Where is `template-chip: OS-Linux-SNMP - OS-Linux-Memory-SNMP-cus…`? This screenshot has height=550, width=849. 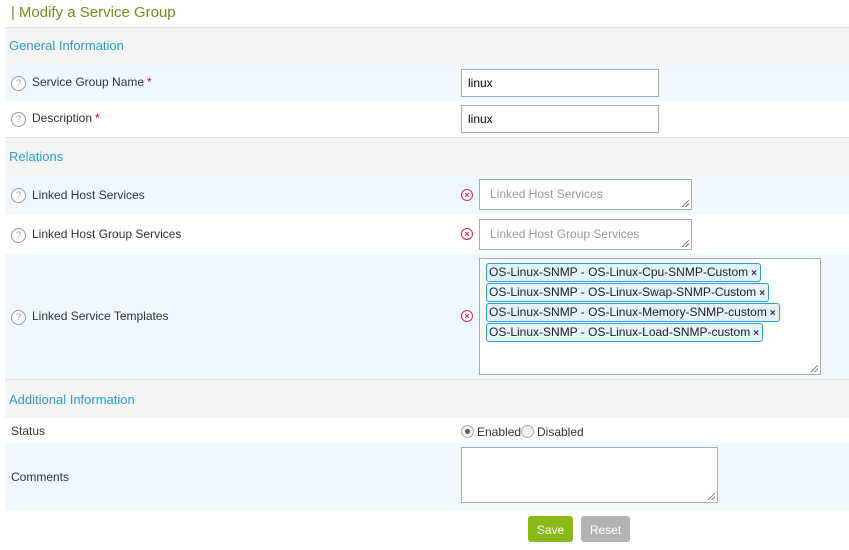
template-chip: OS-Linux-SNMP - OS-Linux-Memory-SNMP-cus… is located at coordinates (633, 312).